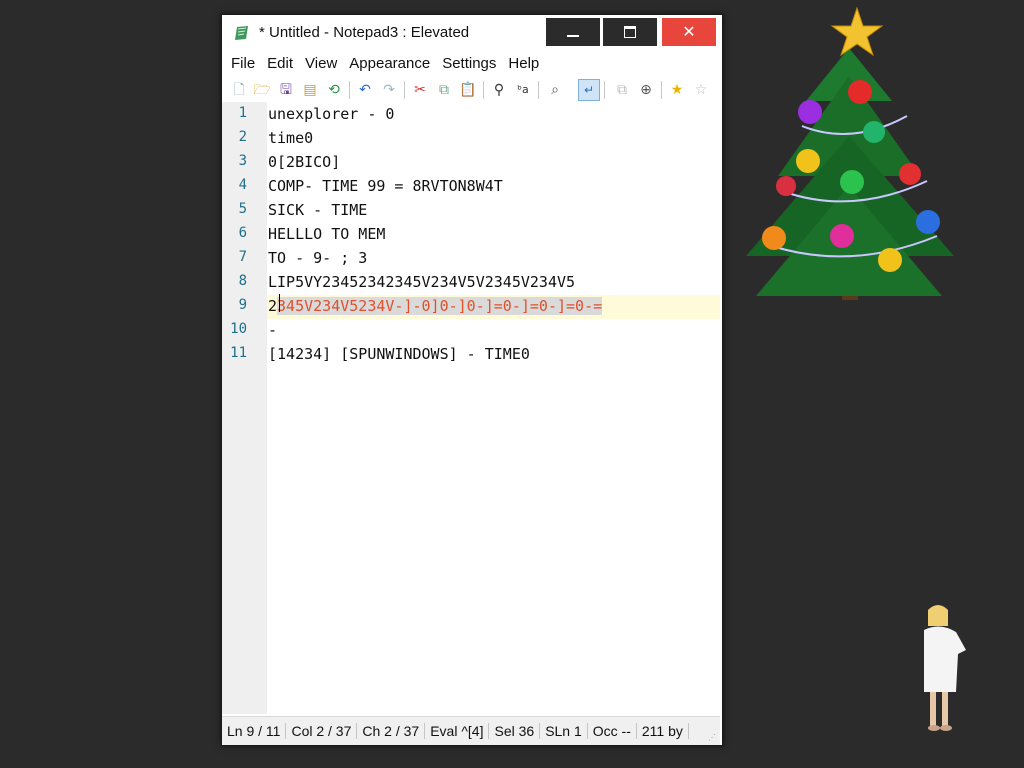 The width and height of the screenshot is (1024, 768). What do you see at coordinates (499, 90) in the screenshot?
I see `find-icon: ⚲` at bounding box center [499, 90].